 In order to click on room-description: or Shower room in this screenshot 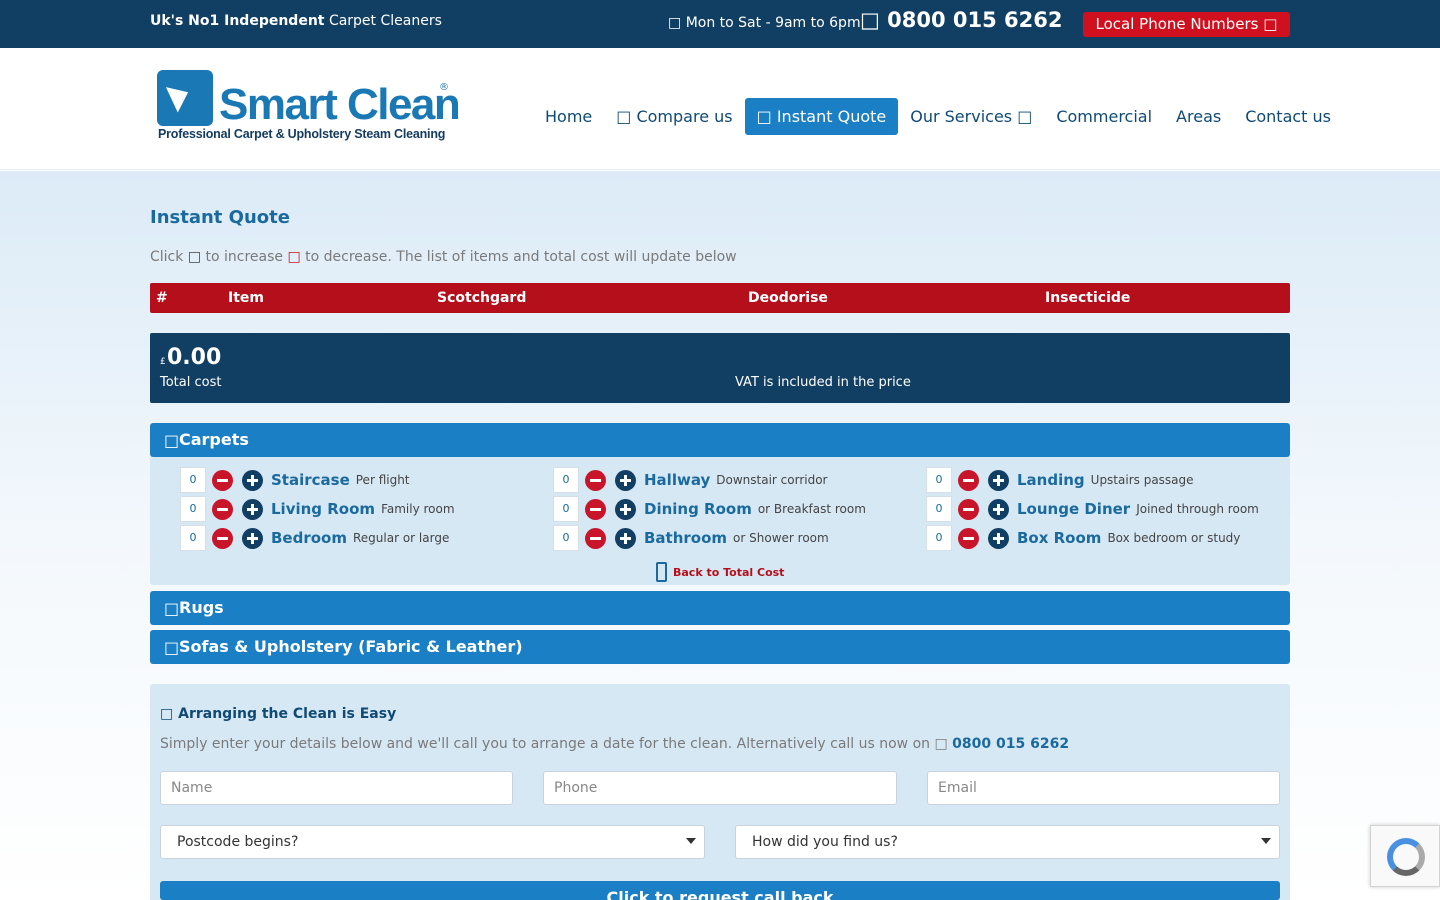, I will do `click(781, 538)`.